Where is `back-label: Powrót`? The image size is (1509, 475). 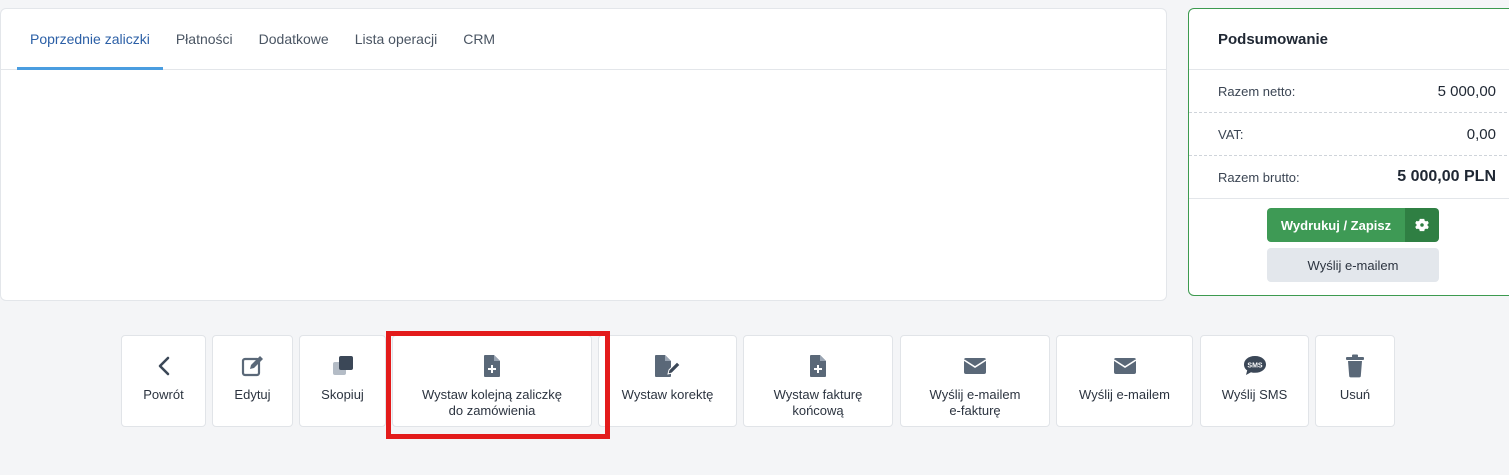
back-label: Powrót is located at coordinates (163, 394).